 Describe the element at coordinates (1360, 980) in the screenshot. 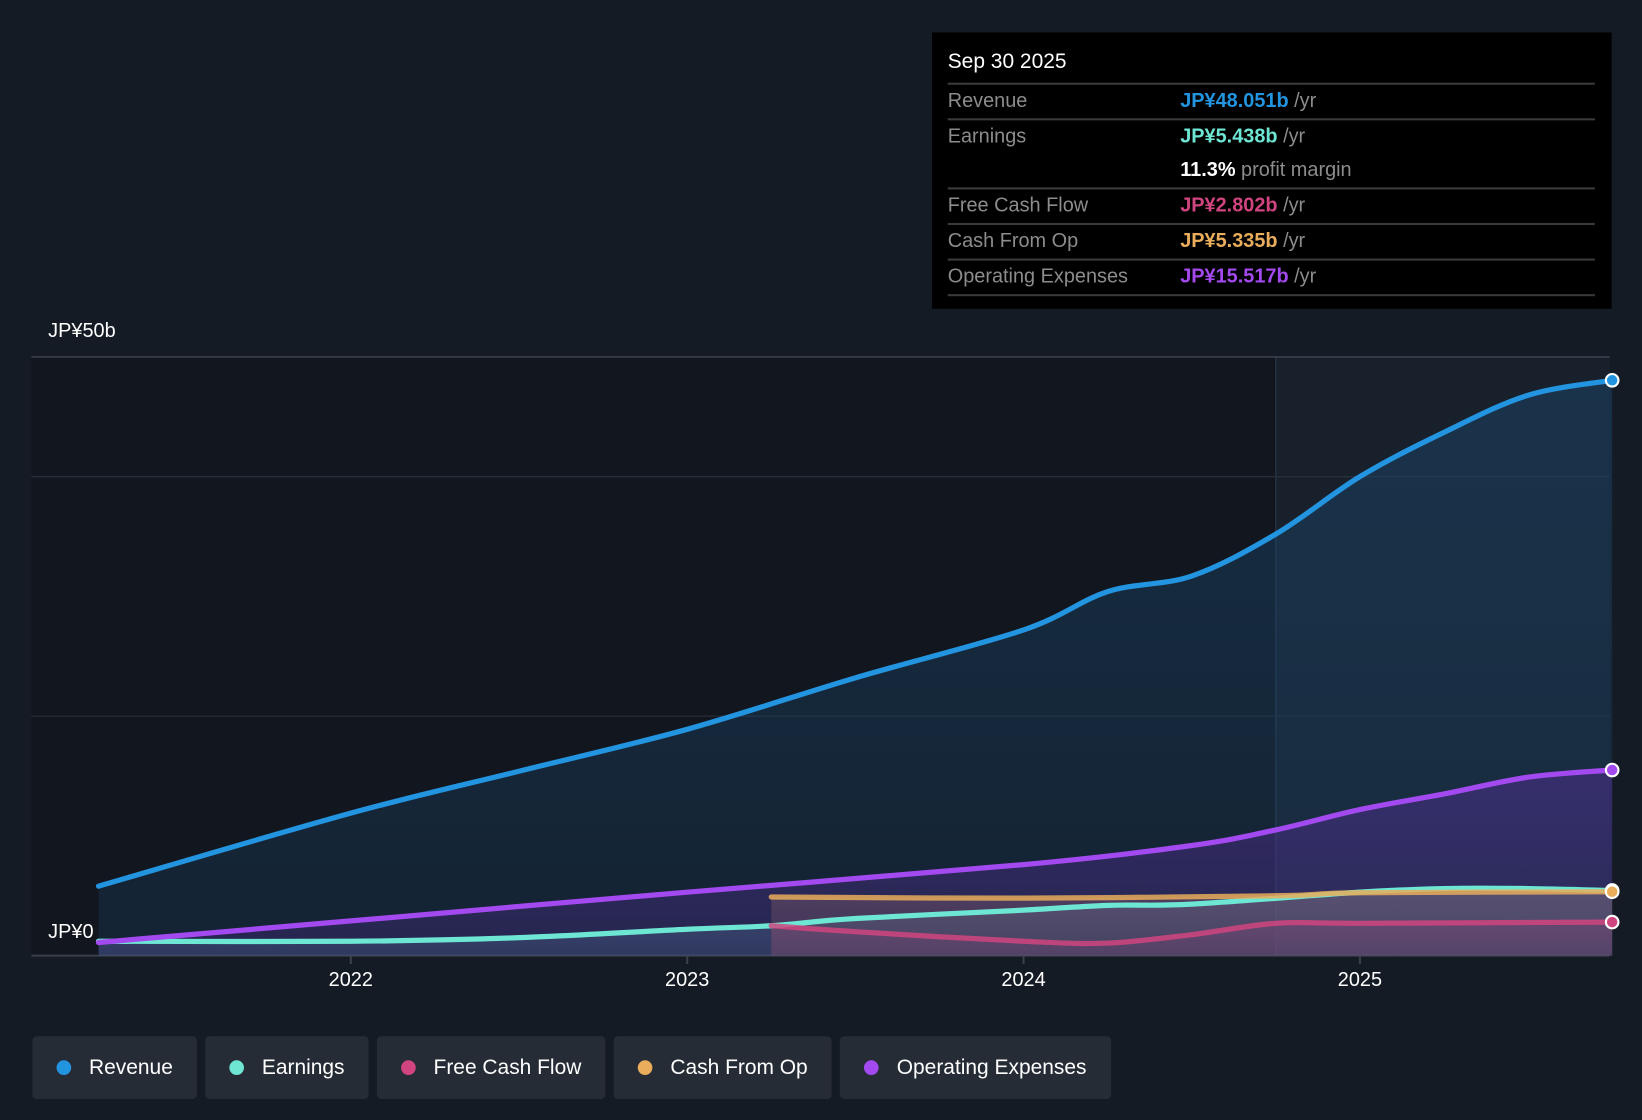

I see `x-tick-label: 2025` at that location.